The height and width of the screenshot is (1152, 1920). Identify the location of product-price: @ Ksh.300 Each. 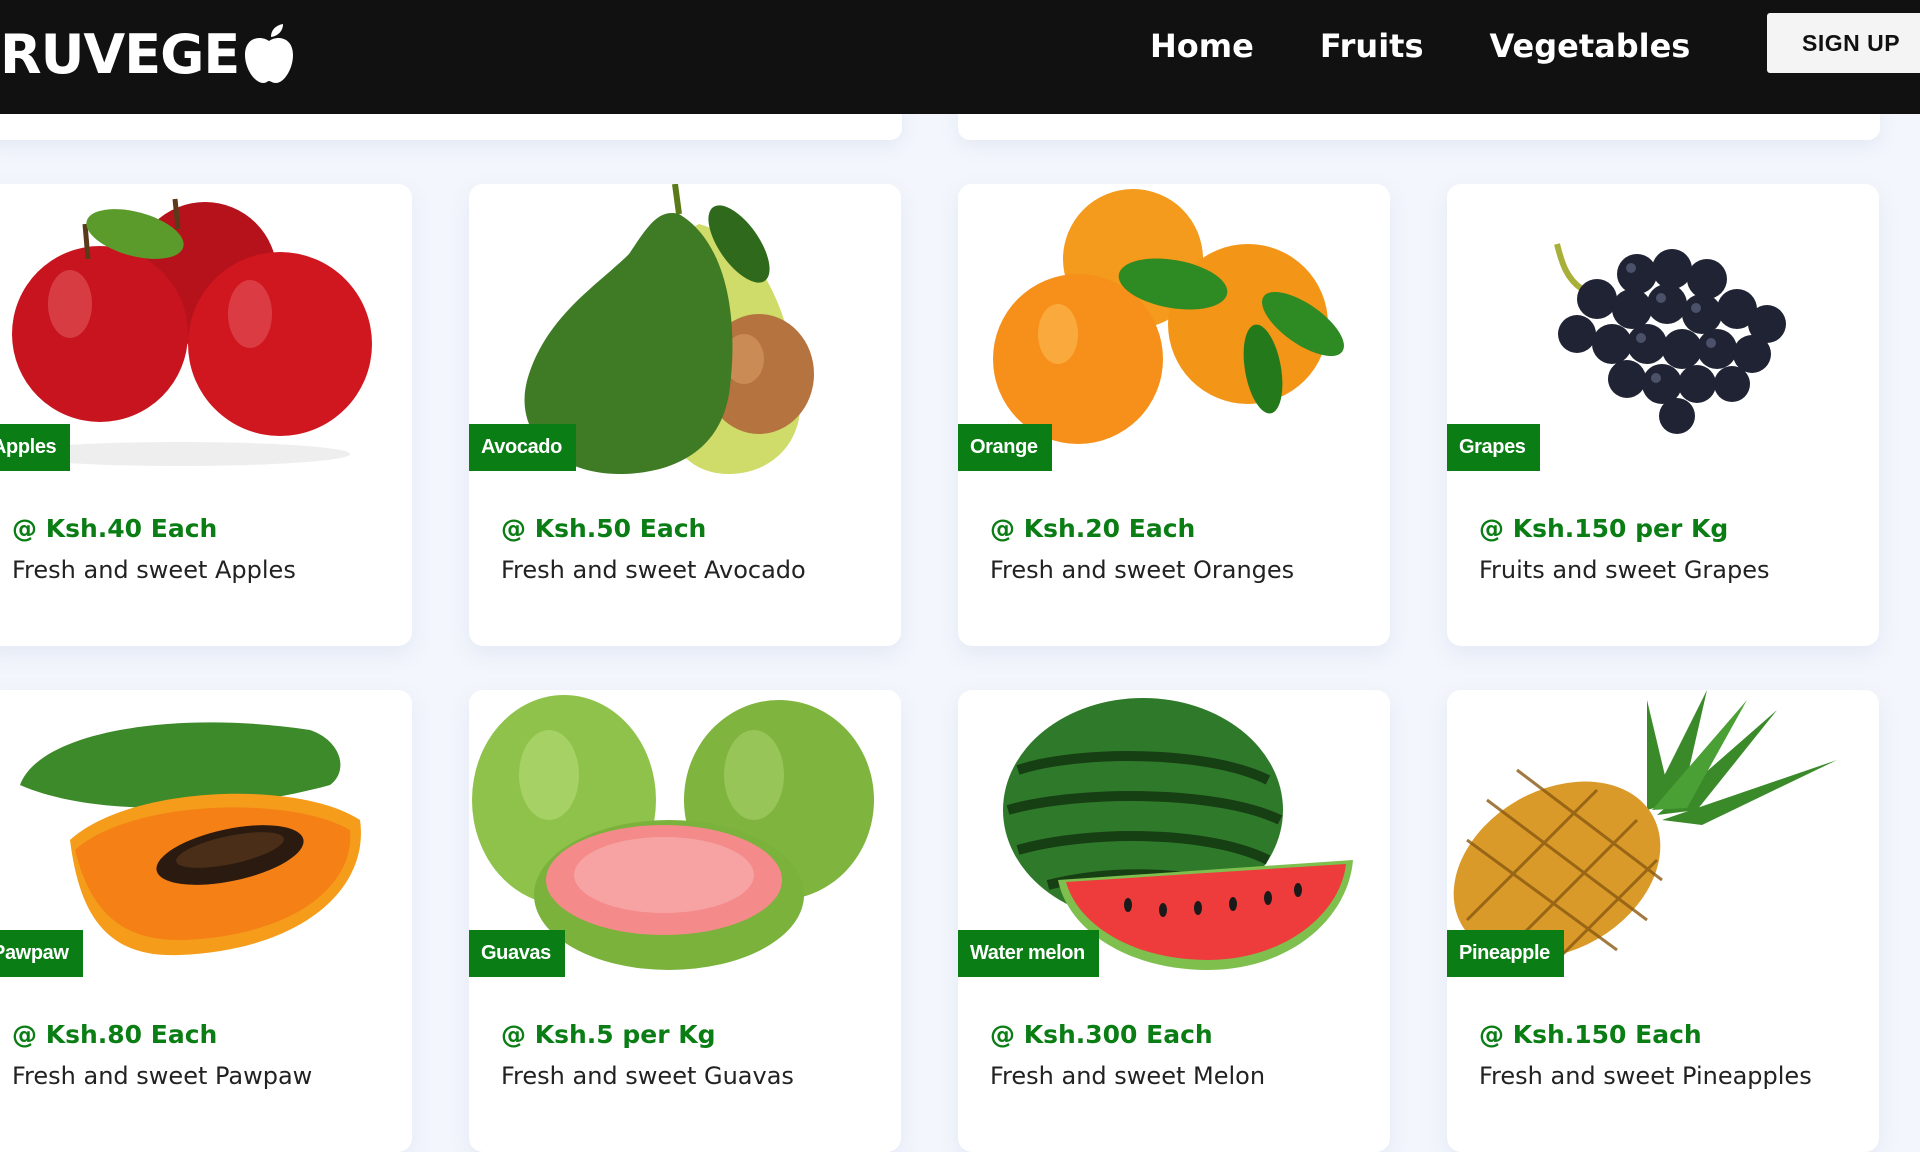
(1101, 1034).